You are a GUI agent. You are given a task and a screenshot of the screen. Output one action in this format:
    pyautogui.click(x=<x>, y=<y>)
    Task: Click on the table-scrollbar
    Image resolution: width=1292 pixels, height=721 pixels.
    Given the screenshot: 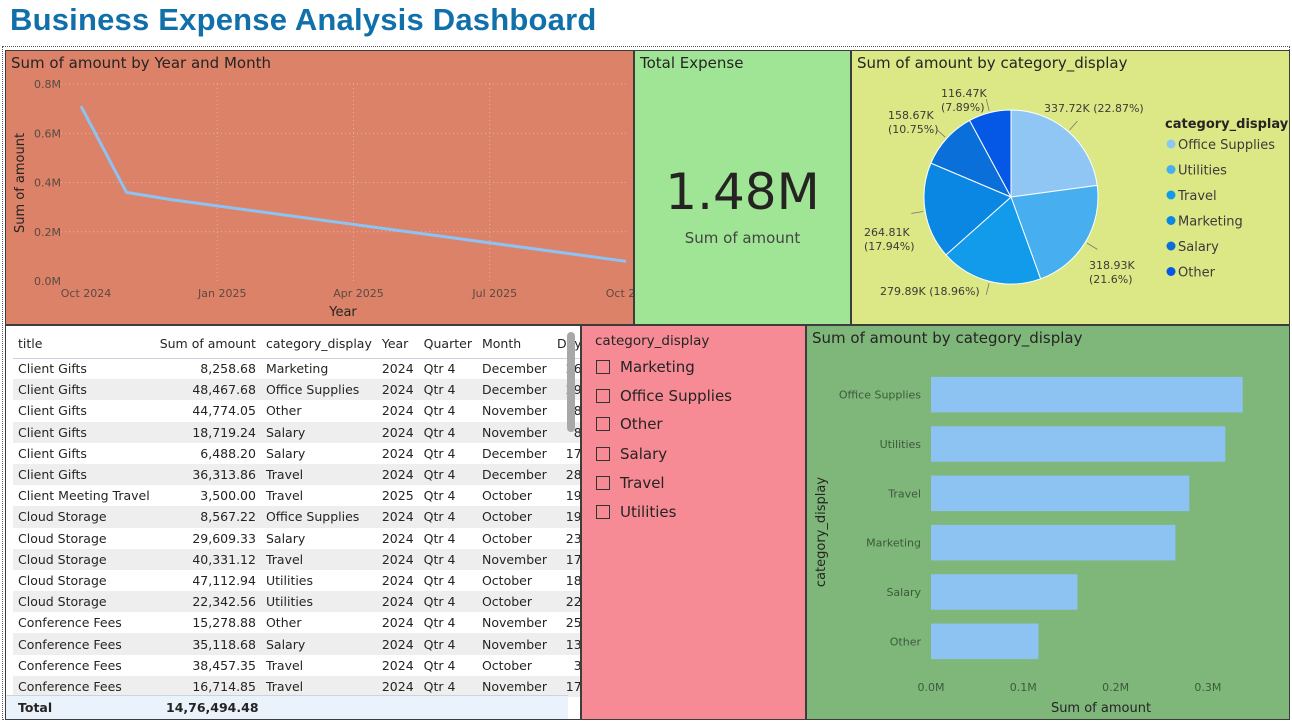 What is the action you would take?
    pyautogui.click(x=571, y=382)
    